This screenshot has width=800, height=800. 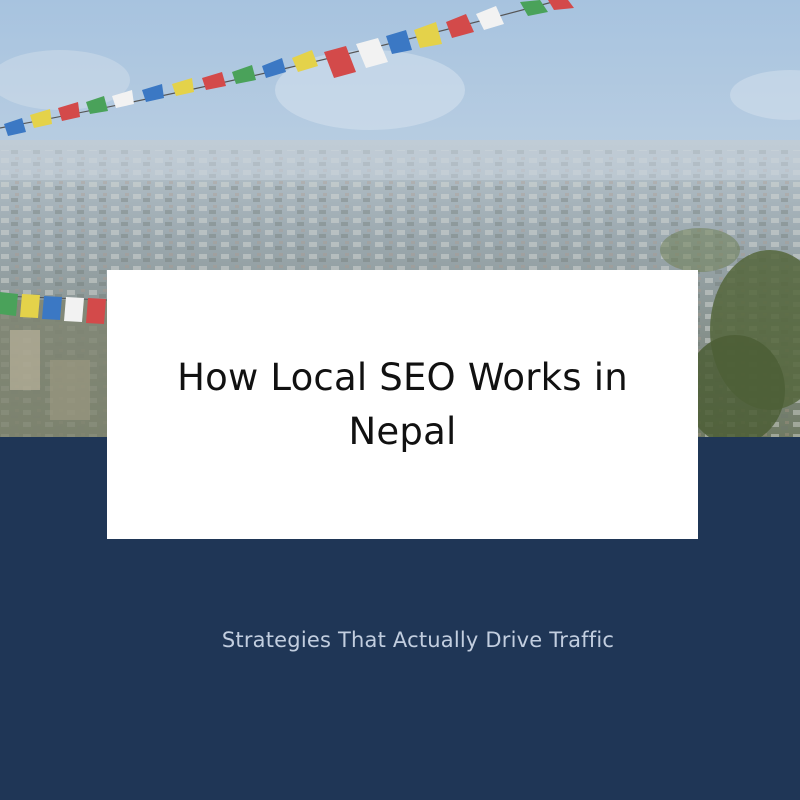 I want to click on page-title: How Local SEO Works in Nepal, so click(x=402, y=404).